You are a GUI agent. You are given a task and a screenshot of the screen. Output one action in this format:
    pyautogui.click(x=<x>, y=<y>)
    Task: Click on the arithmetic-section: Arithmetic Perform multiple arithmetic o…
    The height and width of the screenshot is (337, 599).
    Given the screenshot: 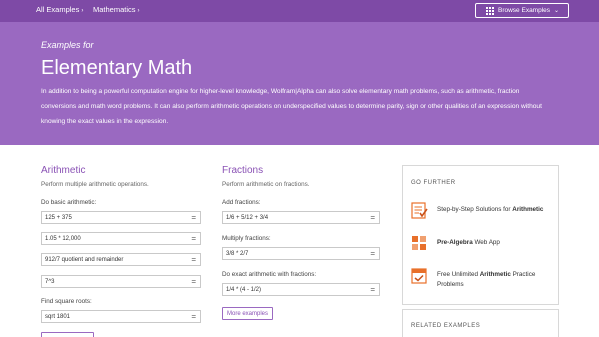 What is the action you would take?
    pyautogui.click(x=123, y=251)
    